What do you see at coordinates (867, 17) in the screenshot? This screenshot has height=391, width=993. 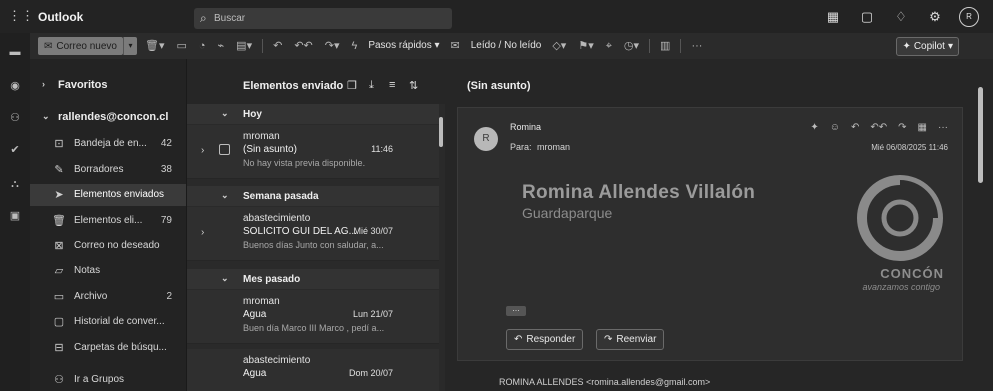 I see `chat-icon: ▢` at bounding box center [867, 17].